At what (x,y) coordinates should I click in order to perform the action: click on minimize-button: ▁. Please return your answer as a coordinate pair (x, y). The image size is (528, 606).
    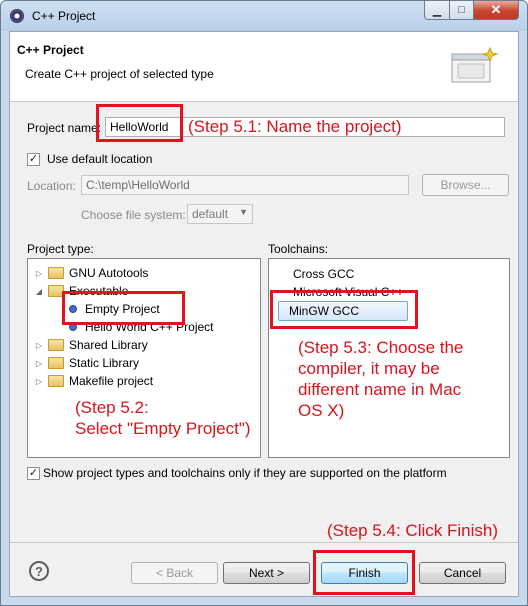
    Looking at the image, I should click on (437, 10).